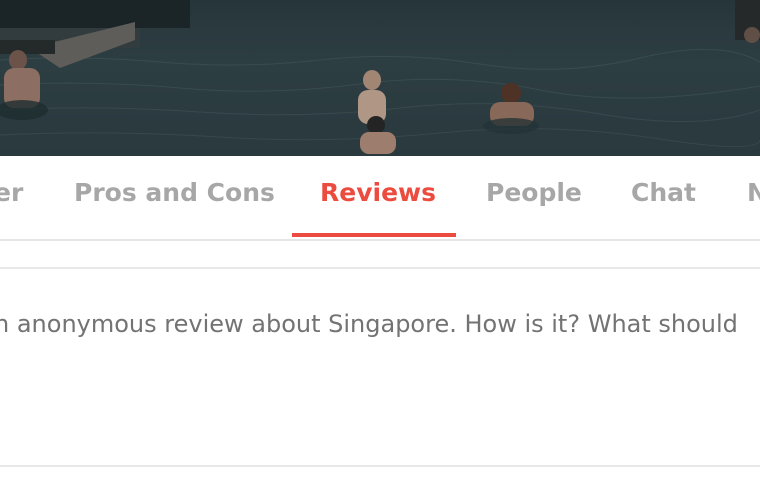  Describe the element at coordinates (534, 192) in the screenshot. I see `tab-people: People` at that location.